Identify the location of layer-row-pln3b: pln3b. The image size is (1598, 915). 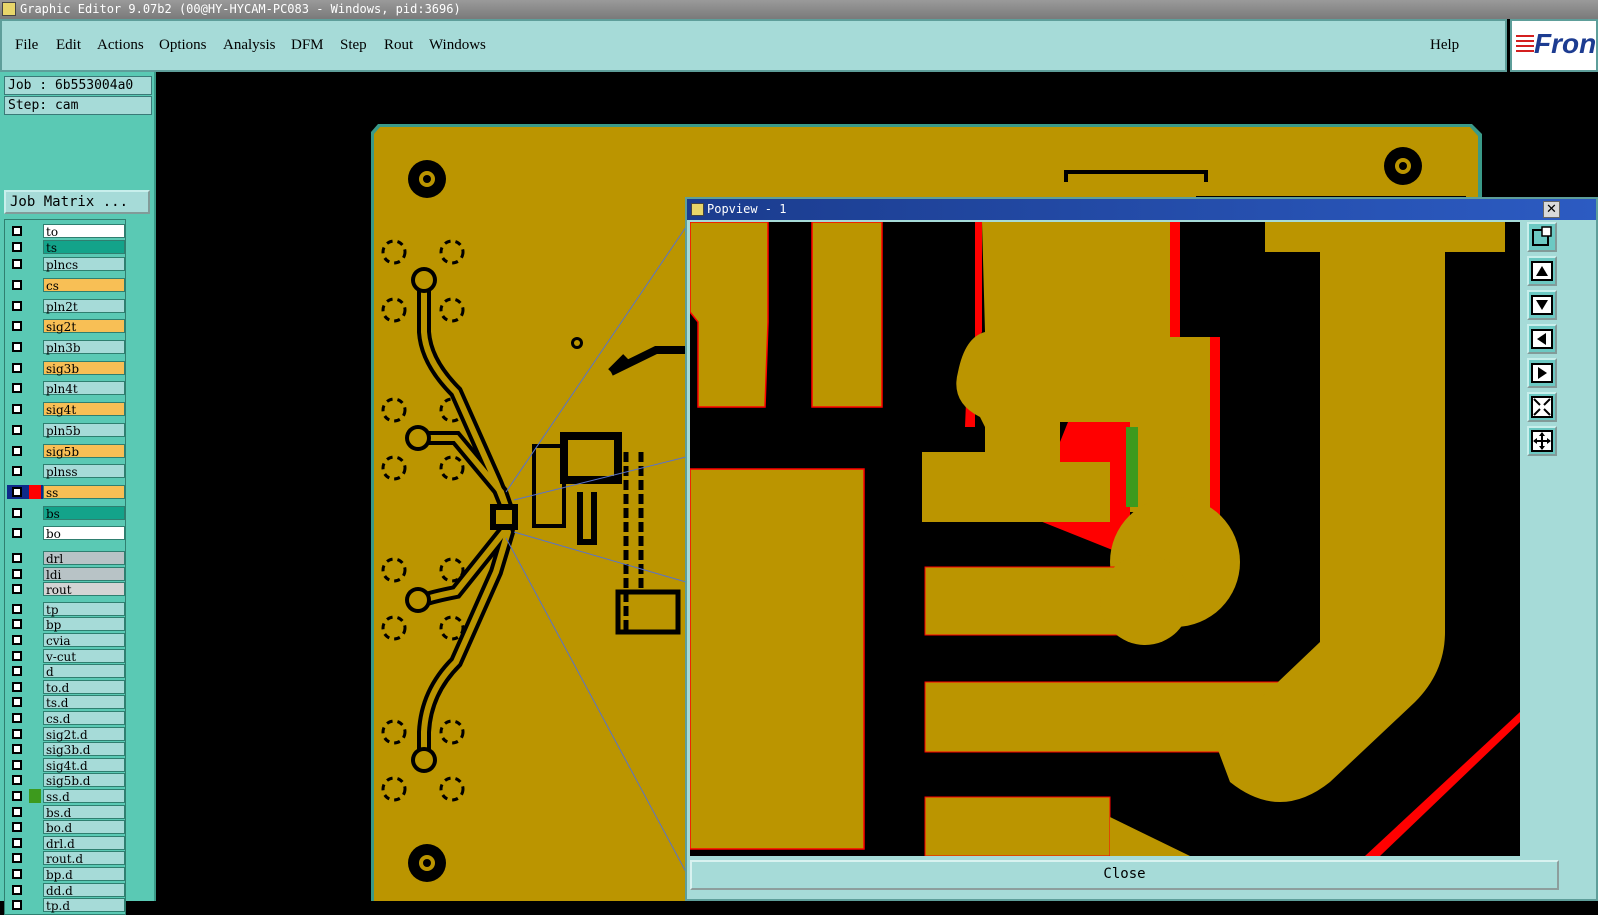
(66, 347).